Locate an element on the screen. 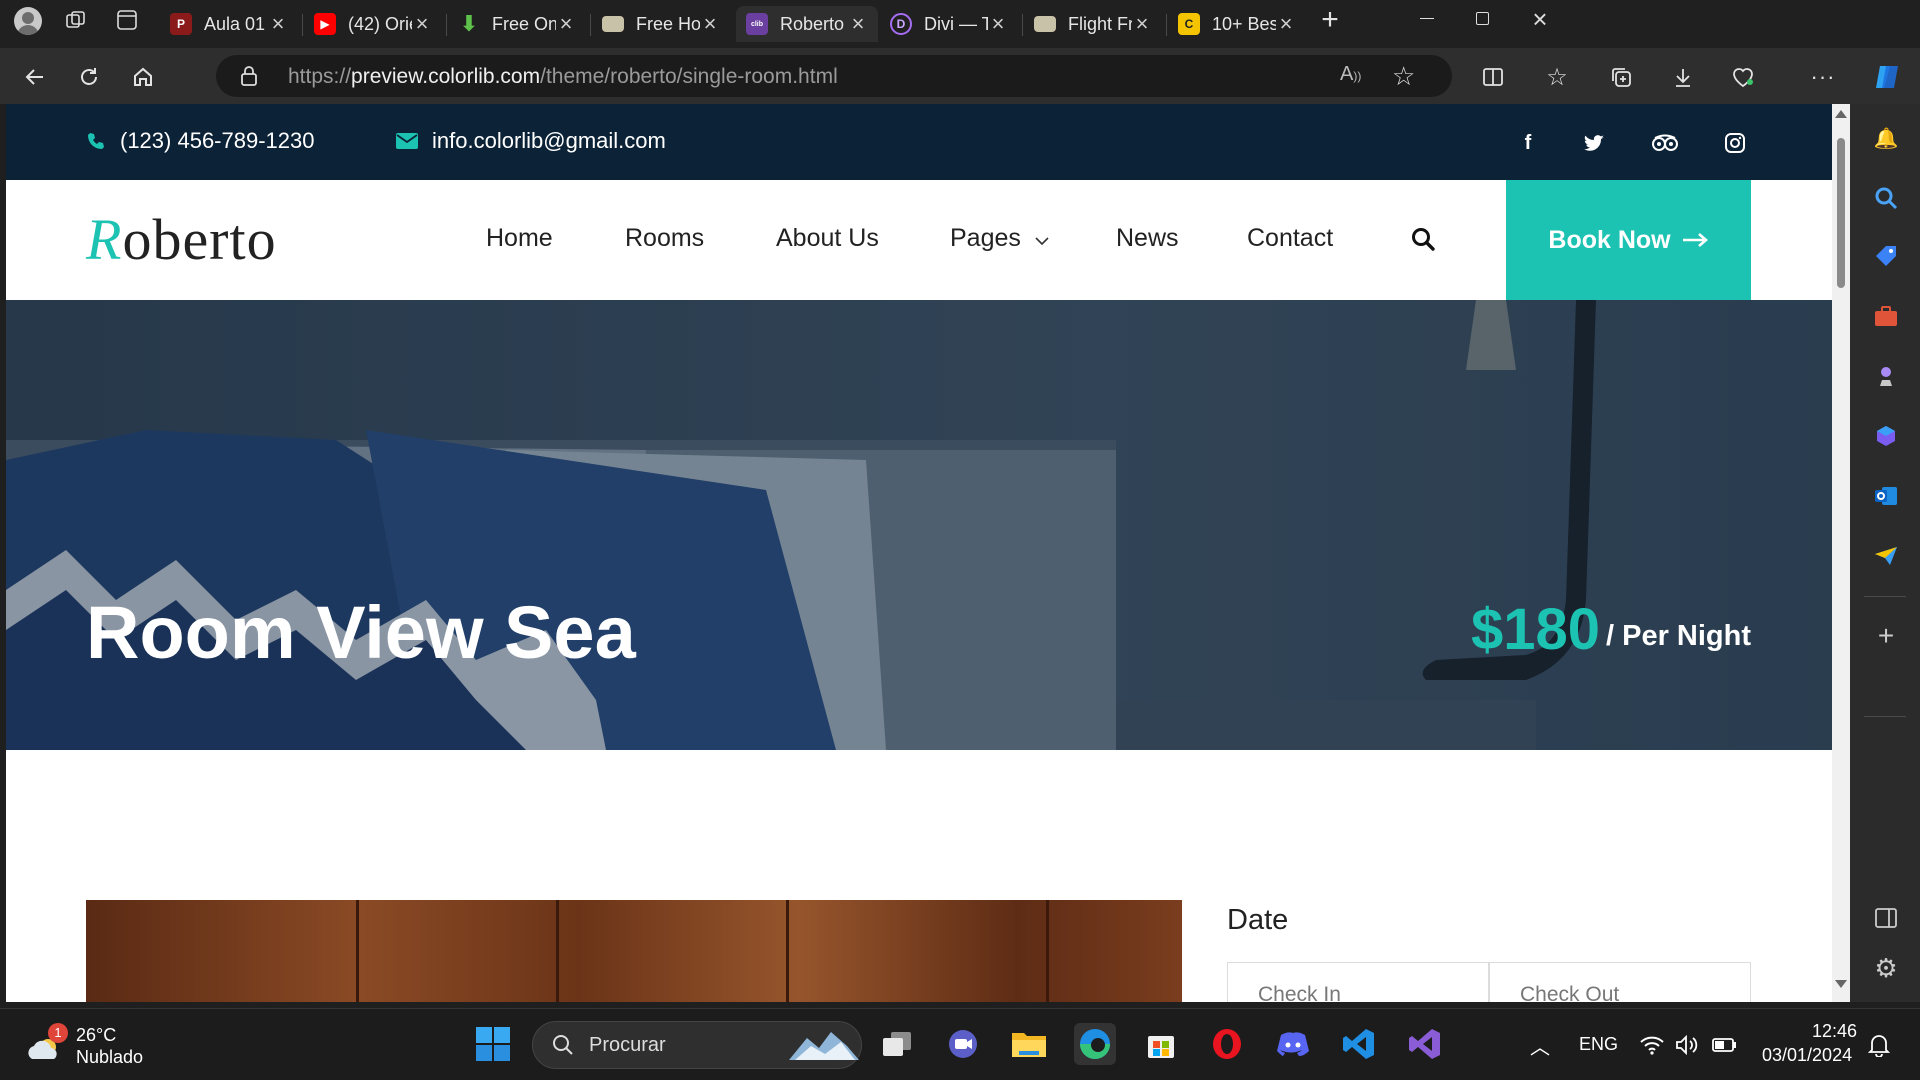  nav-home: Home is located at coordinates (519, 238).